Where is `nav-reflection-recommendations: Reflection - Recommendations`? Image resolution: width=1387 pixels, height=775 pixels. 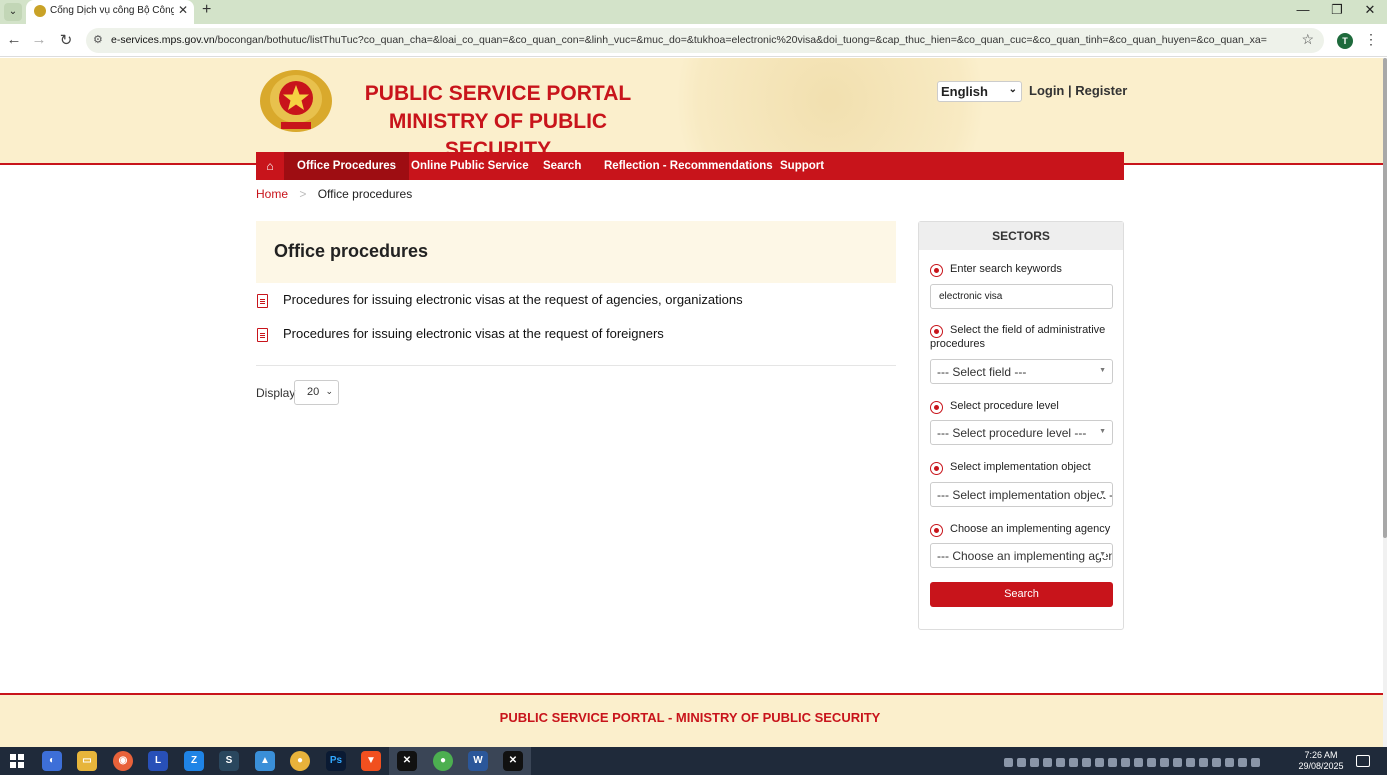
nav-reflection-recommendations: Reflection - Recommendations is located at coordinates (688, 166).